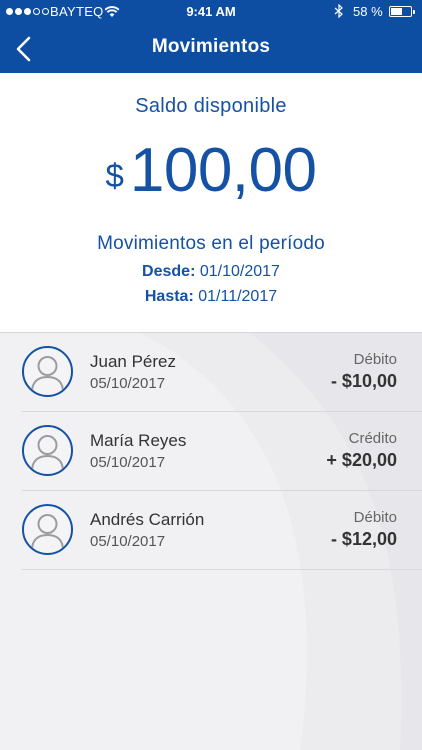  Describe the element at coordinates (223, 170) in the screenshot. I see `balance-value: 100,00` at that location.